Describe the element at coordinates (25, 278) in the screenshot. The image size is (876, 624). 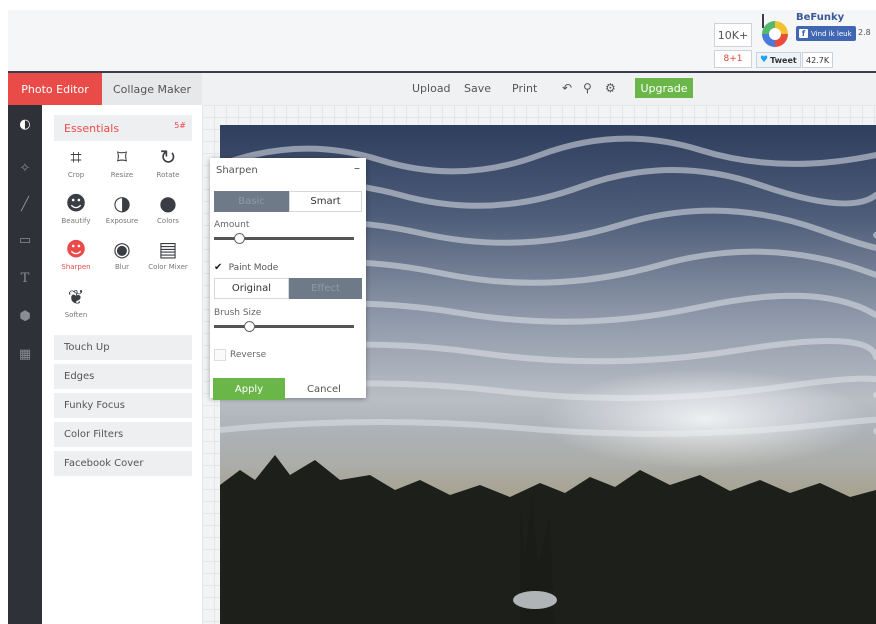
I see `text-icon: T` at that location.